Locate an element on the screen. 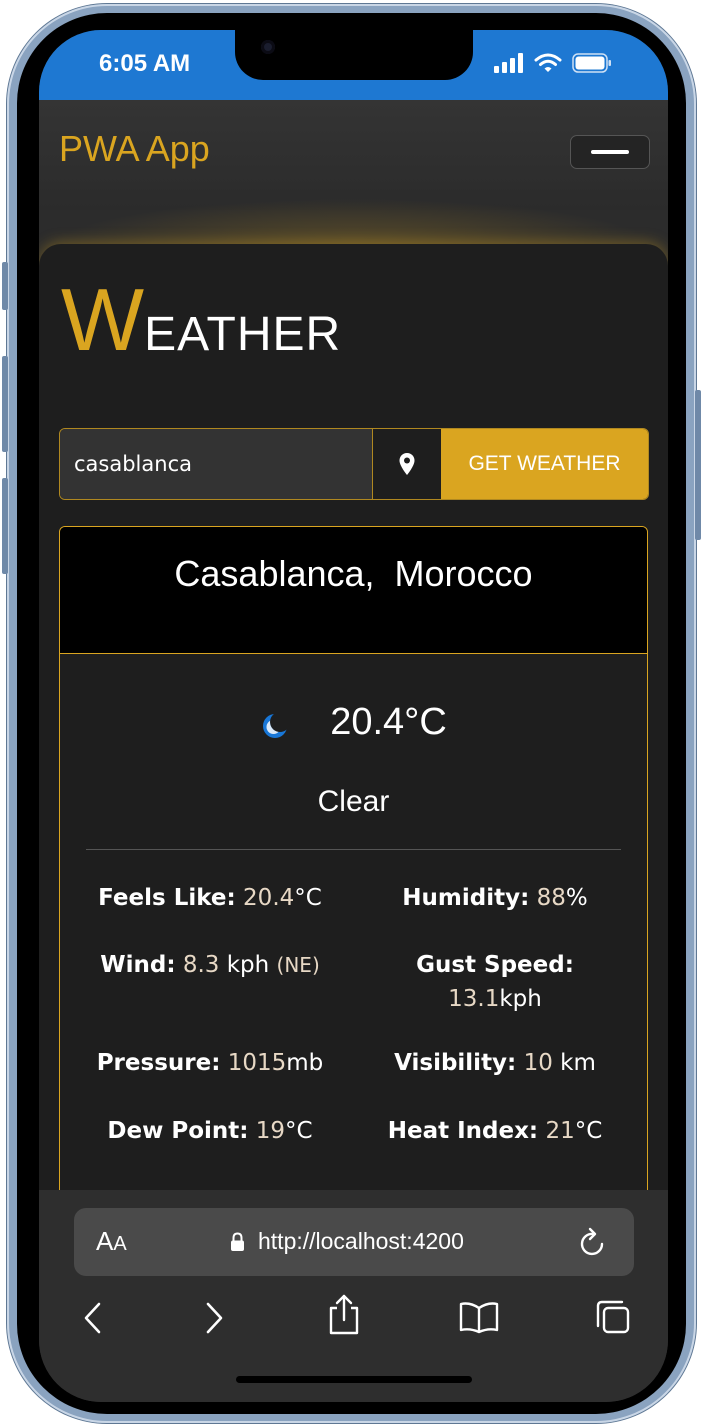  moon-icon is located at coordinates (275, 725).